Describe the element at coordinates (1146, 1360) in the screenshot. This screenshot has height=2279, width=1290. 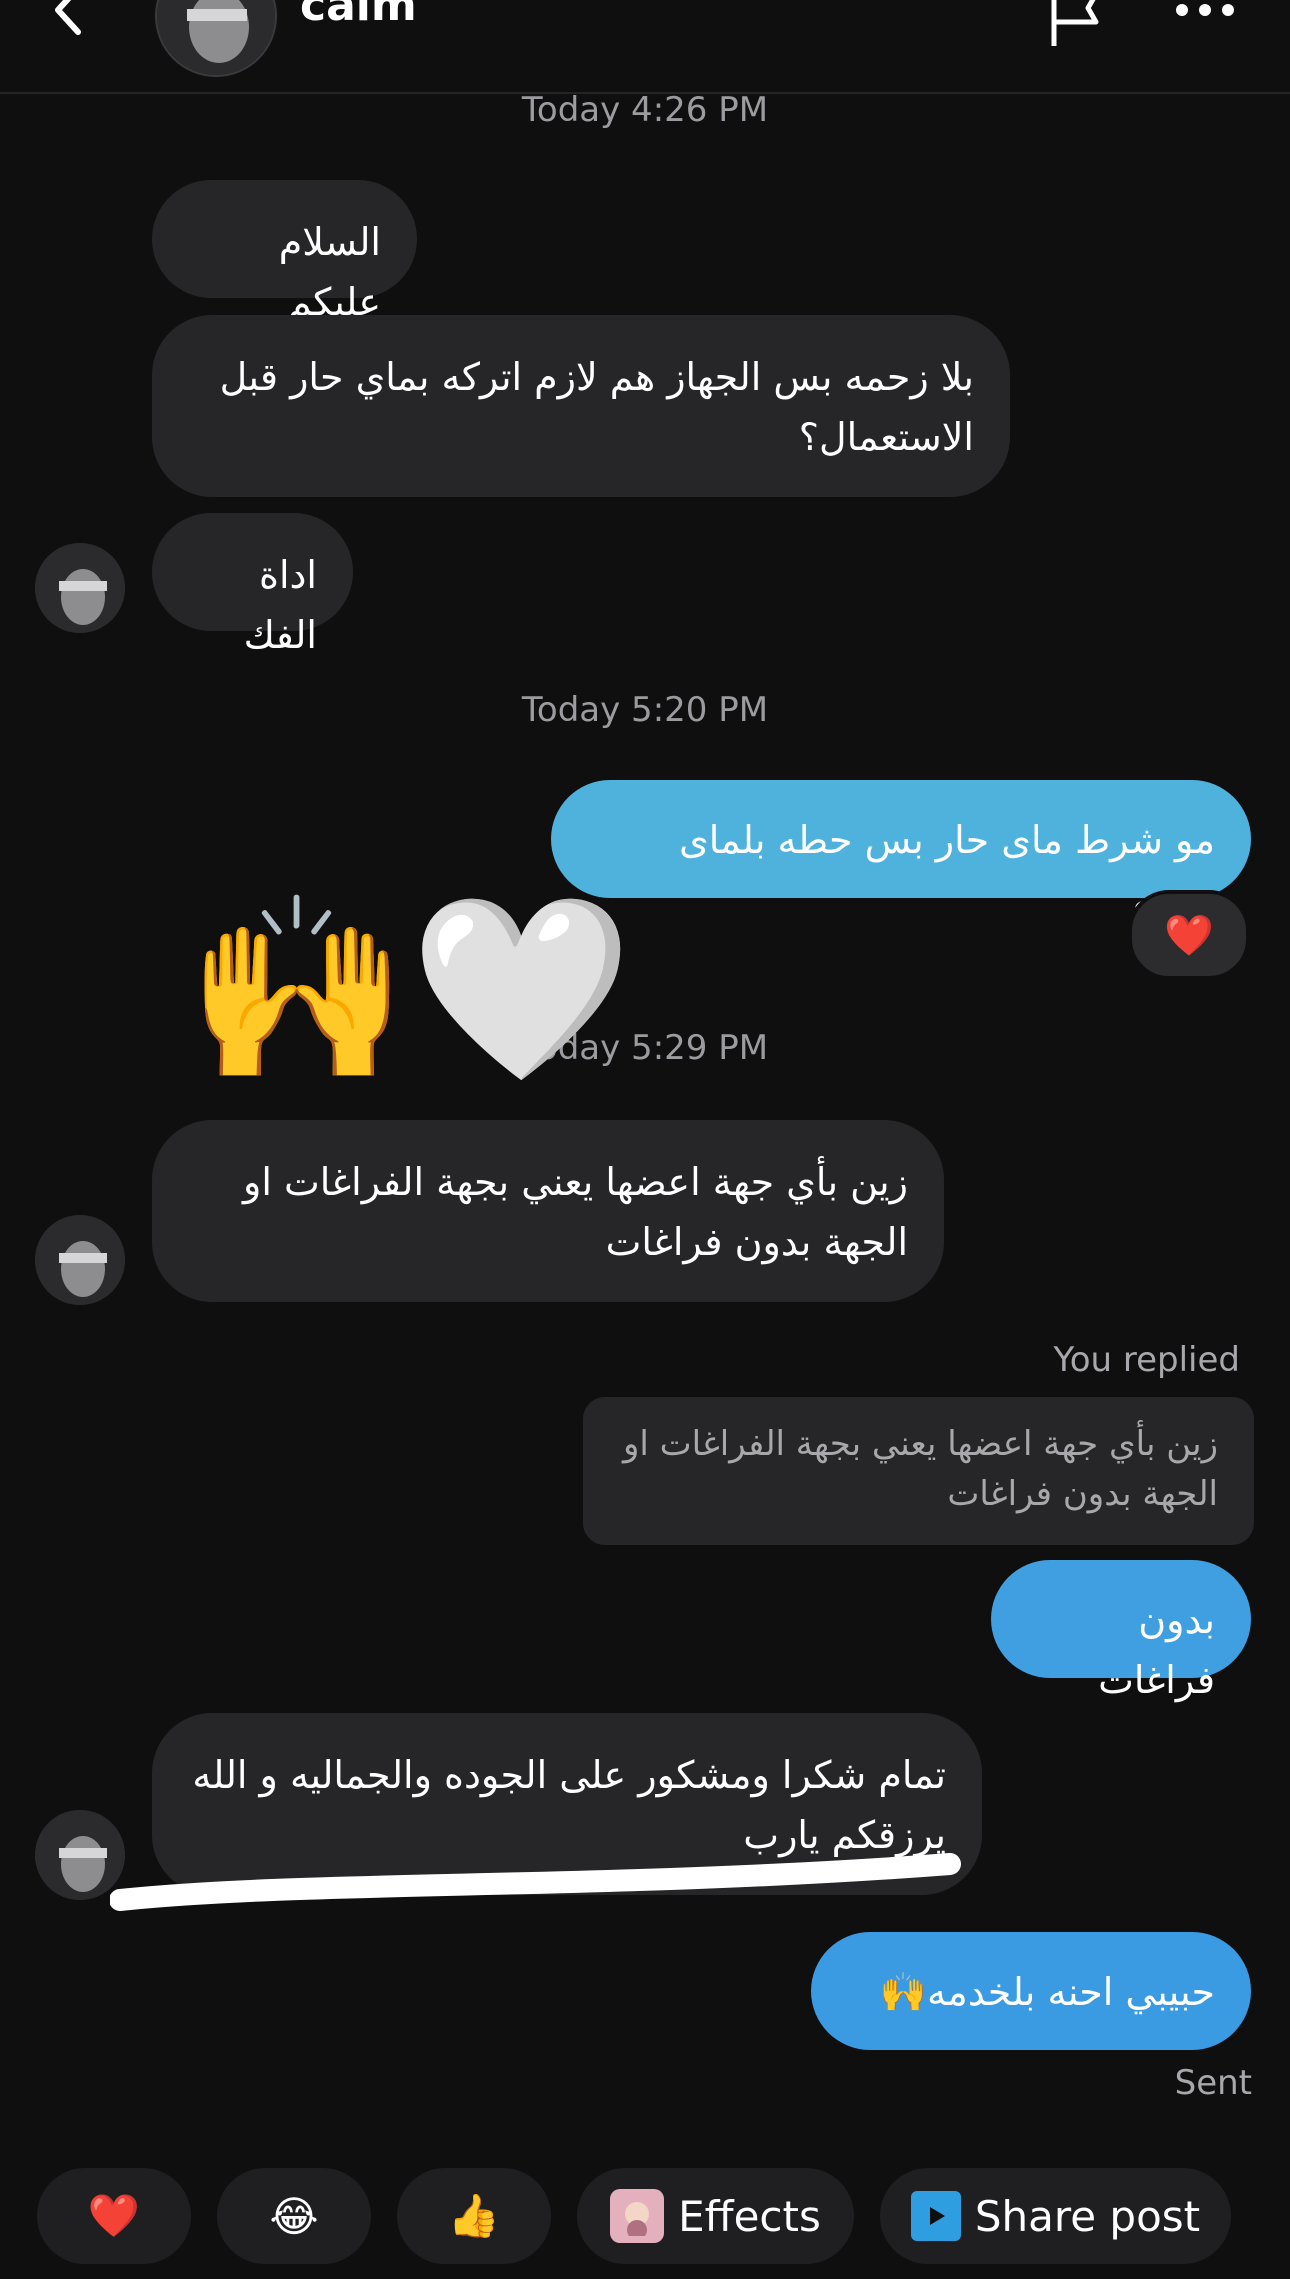
I see `you-replied-label: You replied` at that location.